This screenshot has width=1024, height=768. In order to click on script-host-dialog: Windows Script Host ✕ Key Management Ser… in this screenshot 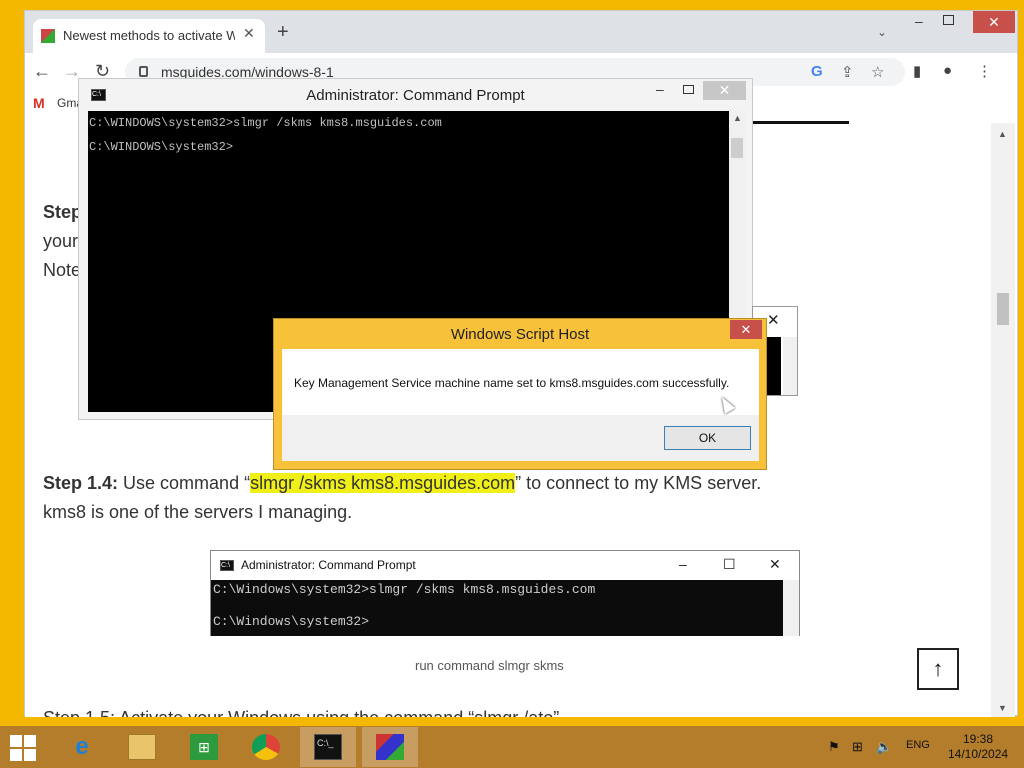, I will do `click(520, 394)`.